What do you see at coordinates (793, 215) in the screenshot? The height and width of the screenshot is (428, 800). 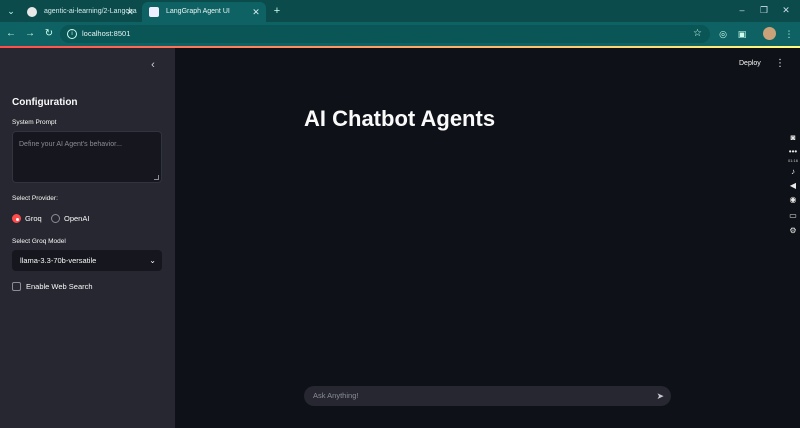 I see `screens-icon: ▭` at bounding box center [793, 215].